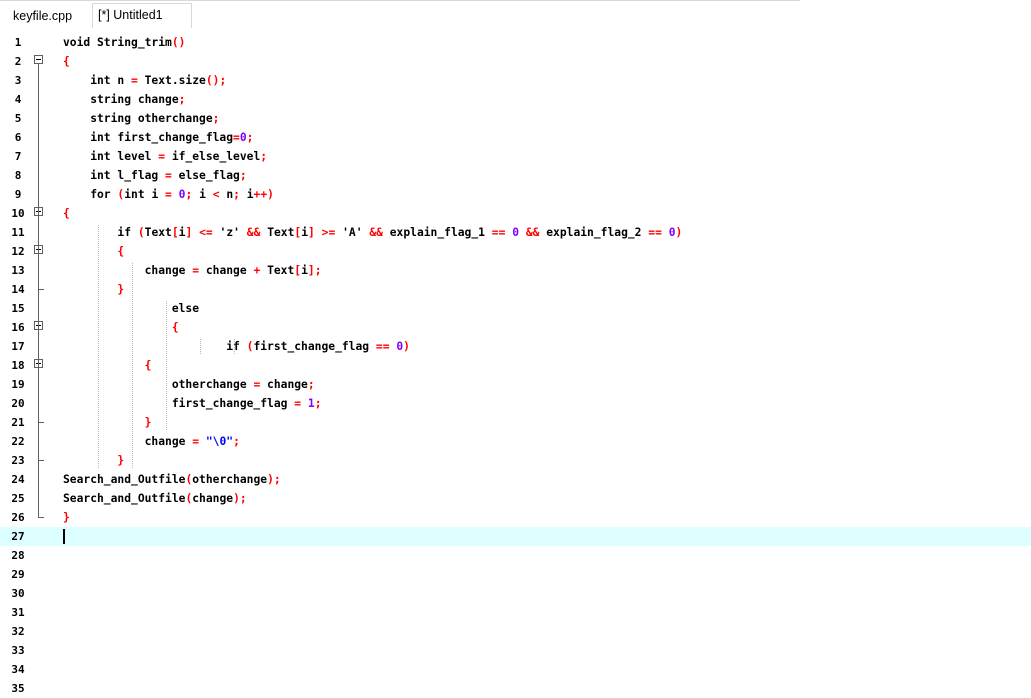  I want to click on code-text: int n = Text.size();, so click(145, 80).